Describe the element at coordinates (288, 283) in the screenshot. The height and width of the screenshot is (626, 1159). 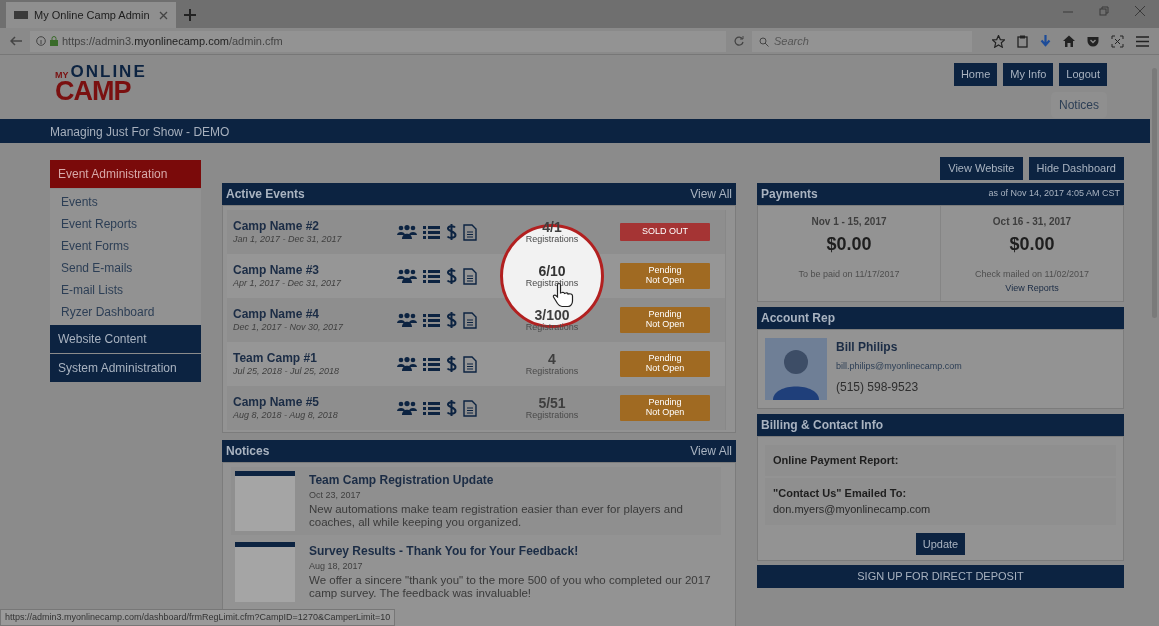
I see `event-dates: Apr 1, 2017 - Dec 31, 2017` at that location.